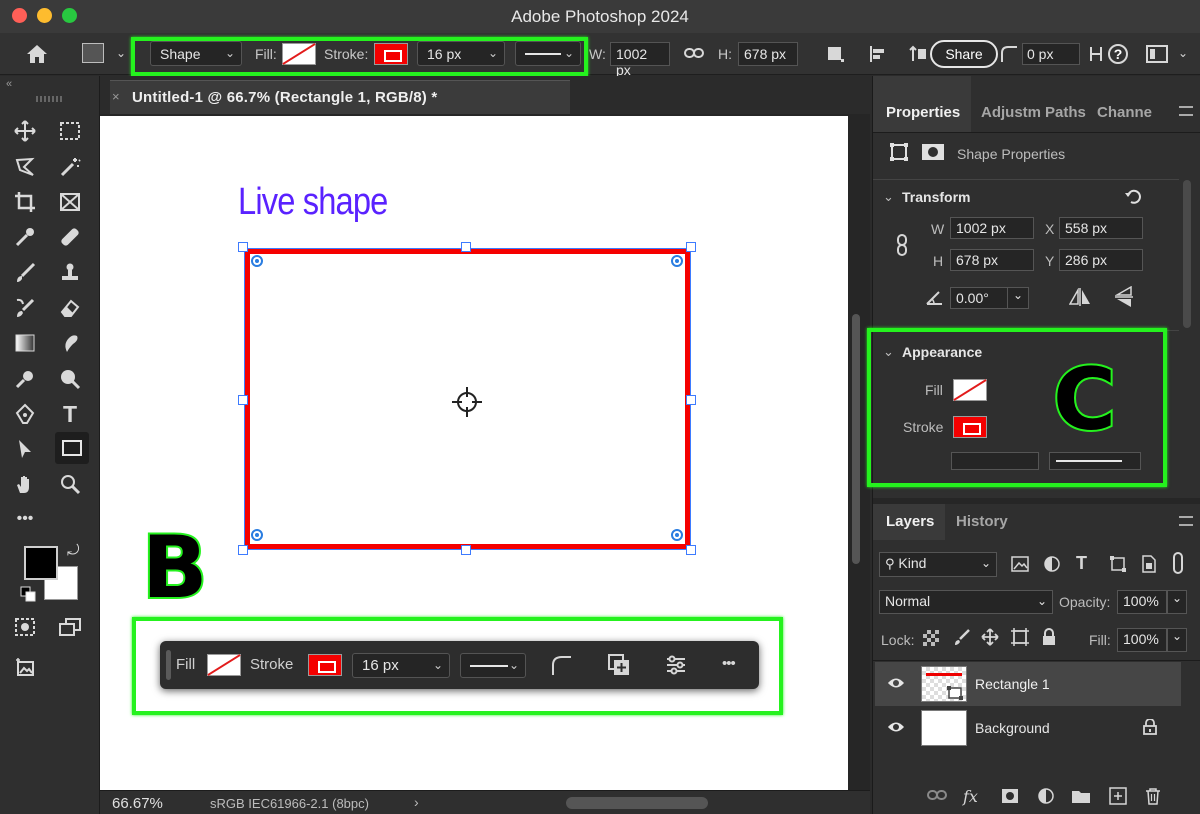 The height and width of the screenshot is (814, 1200). Describe the element at coordinates (562, 666) in the screenshot. I see `corner-radius-icon` at that location.